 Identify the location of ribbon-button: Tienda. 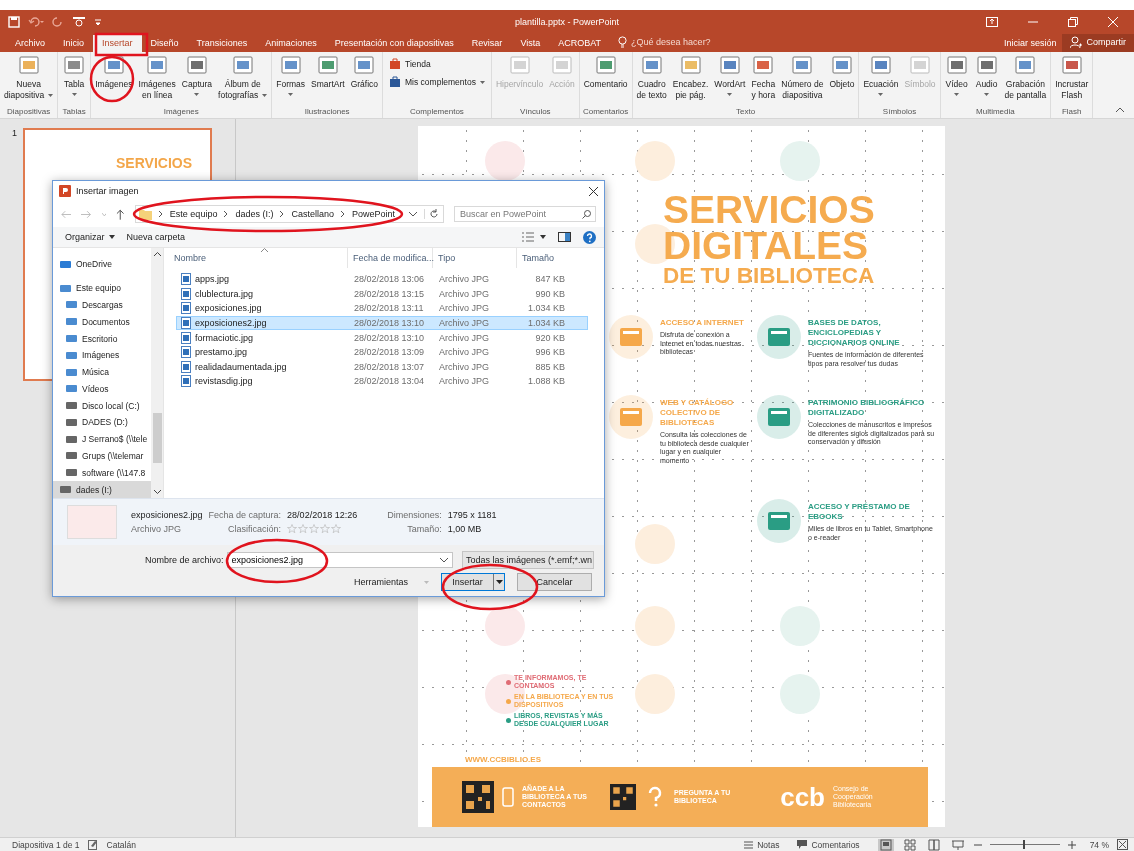
(410, 64).